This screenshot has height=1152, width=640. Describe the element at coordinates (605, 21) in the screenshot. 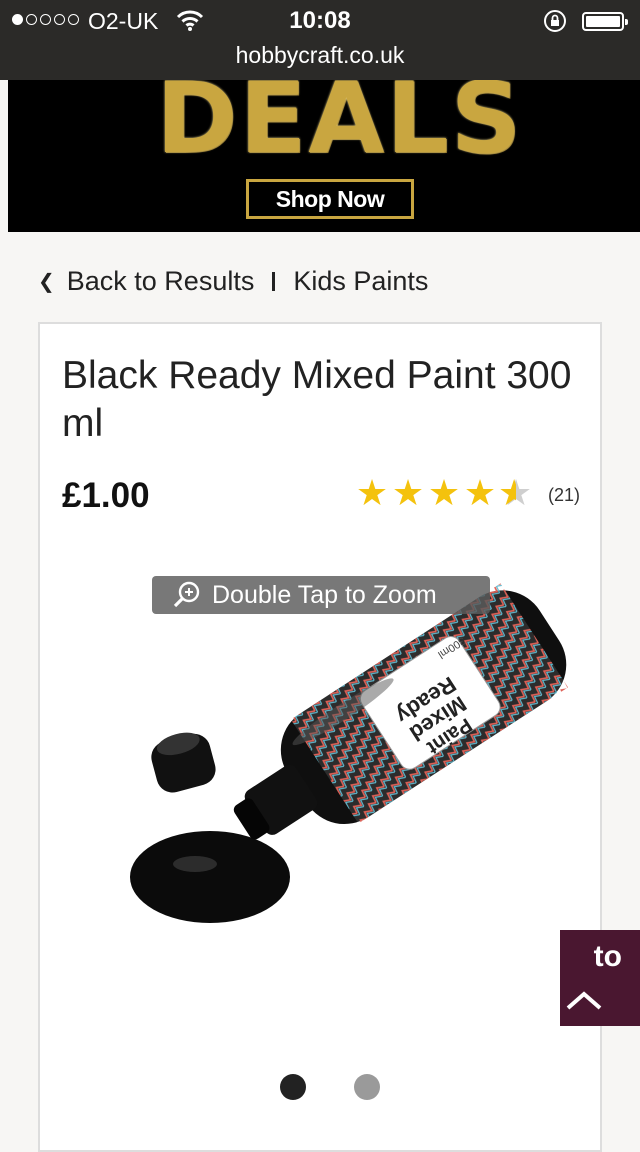

I see `battery-icon` at that location.